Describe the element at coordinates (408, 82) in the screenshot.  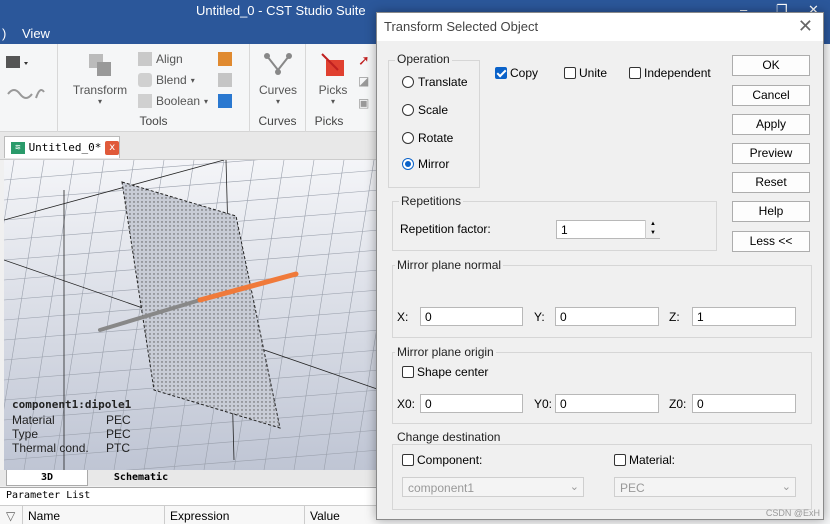
I see `radio-translate-circle` at that location.